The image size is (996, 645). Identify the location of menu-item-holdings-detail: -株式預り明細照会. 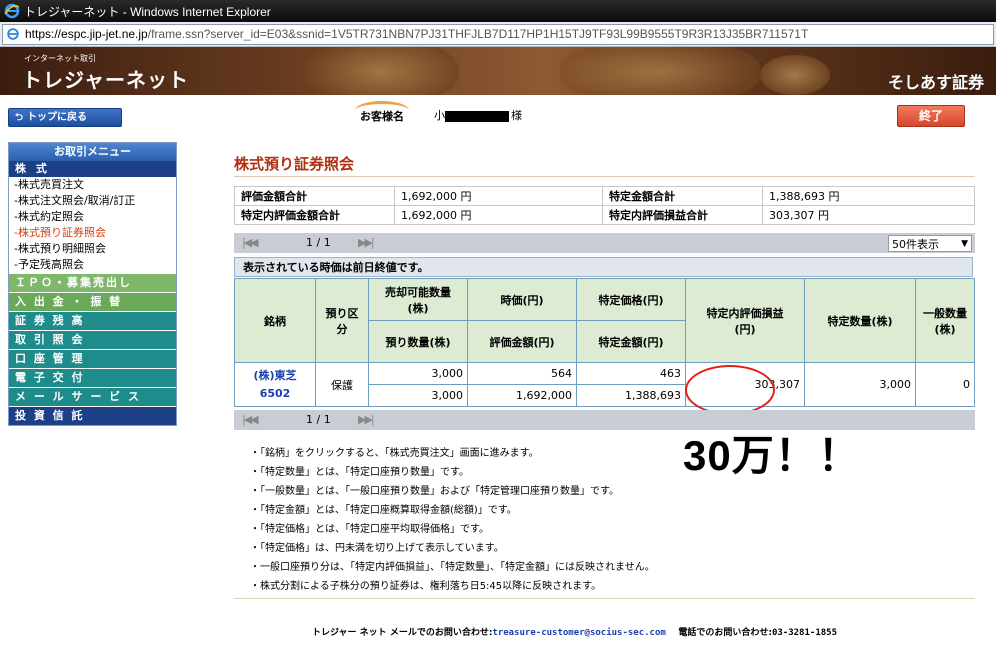
(92, 249).